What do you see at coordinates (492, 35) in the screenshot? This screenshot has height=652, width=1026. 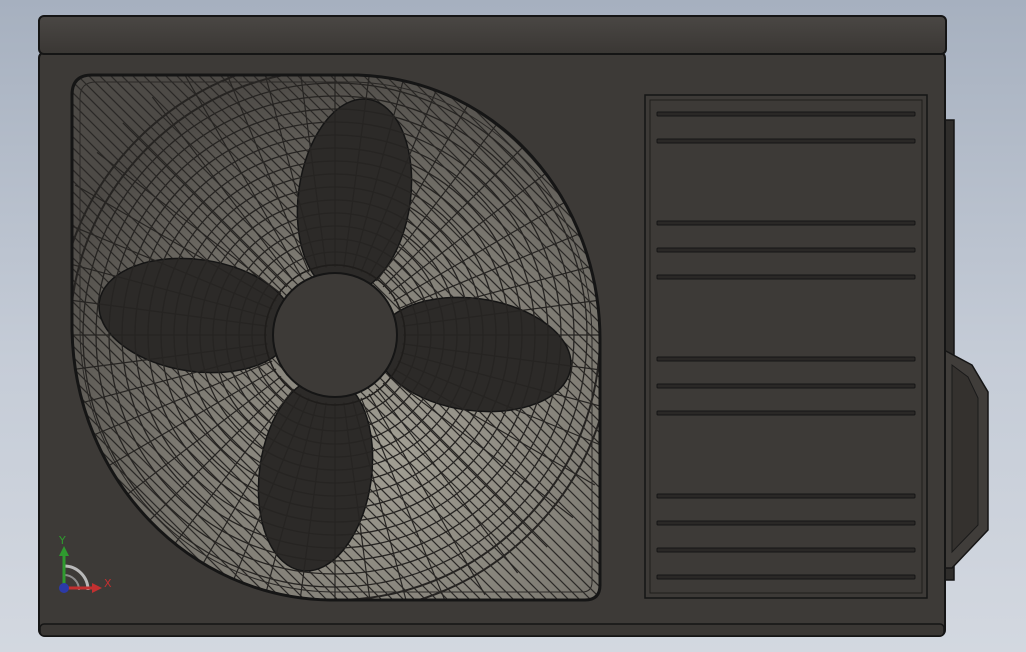 I see `cabinet-top-lid` at bounding box center [492, 35].